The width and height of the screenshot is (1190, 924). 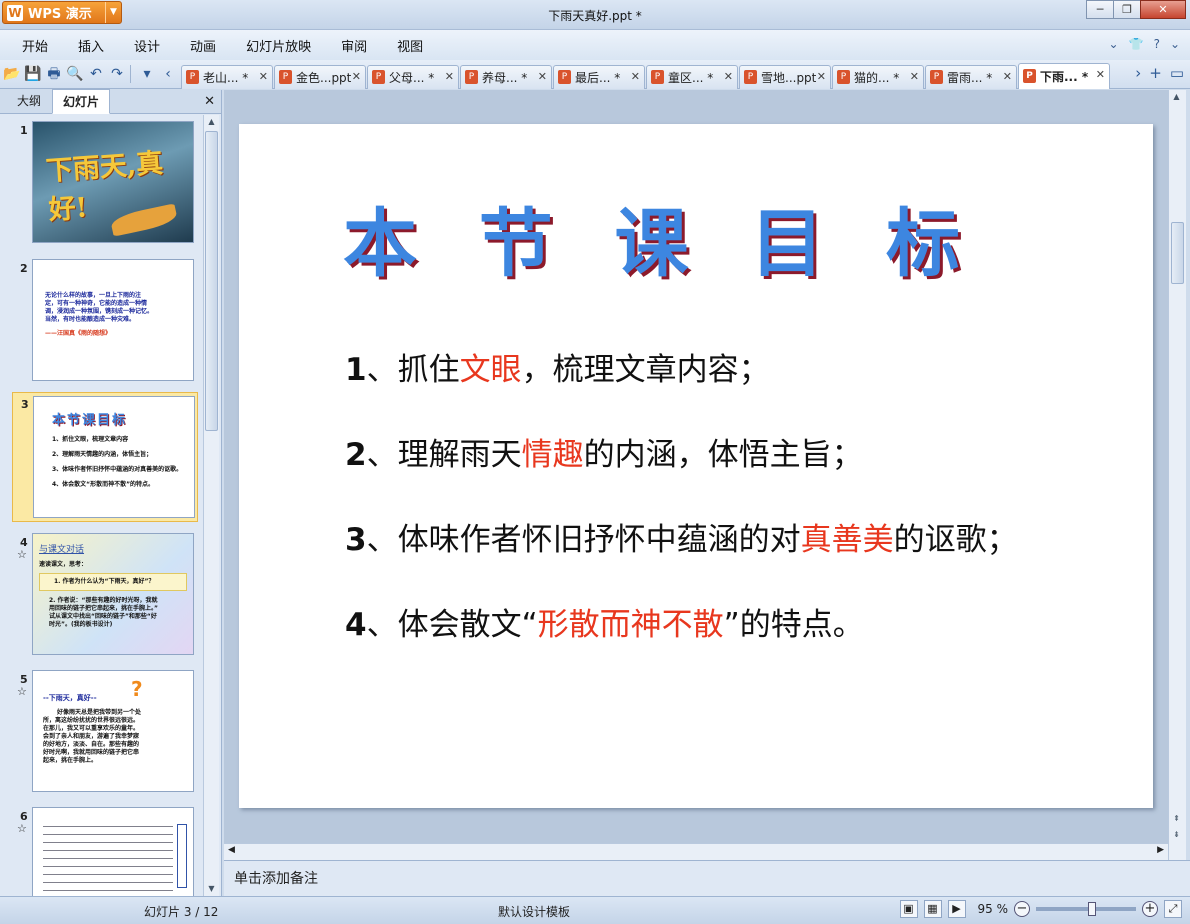 What do you see at coordinates (490, 370) in the screenshot?
I see `goal-highlight: 文眼` at bounding box center [490, 370].